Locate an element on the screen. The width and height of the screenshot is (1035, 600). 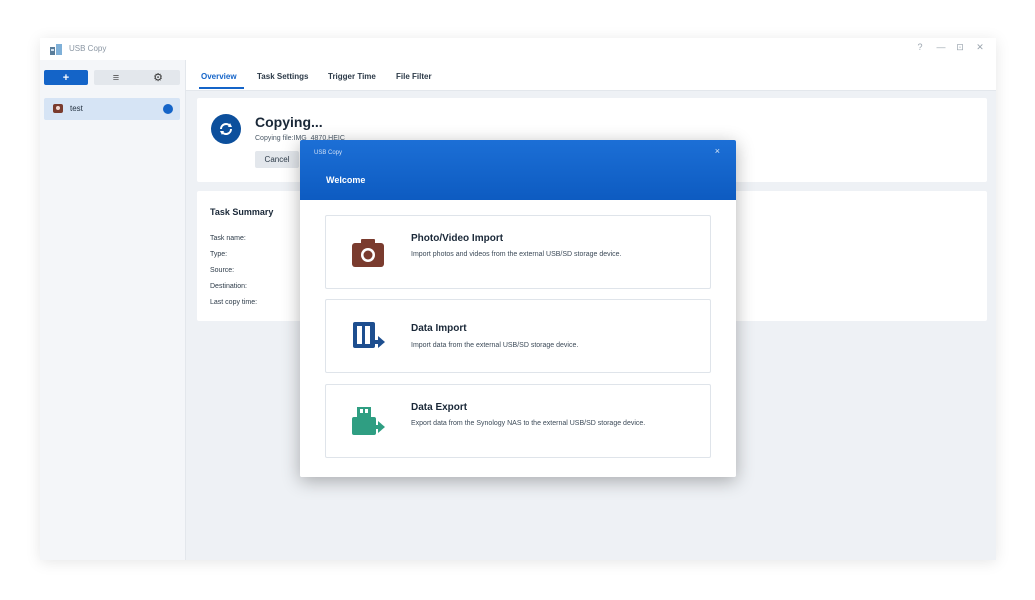
option-title: Photo/Video Import is located at coordinates (457, 238).